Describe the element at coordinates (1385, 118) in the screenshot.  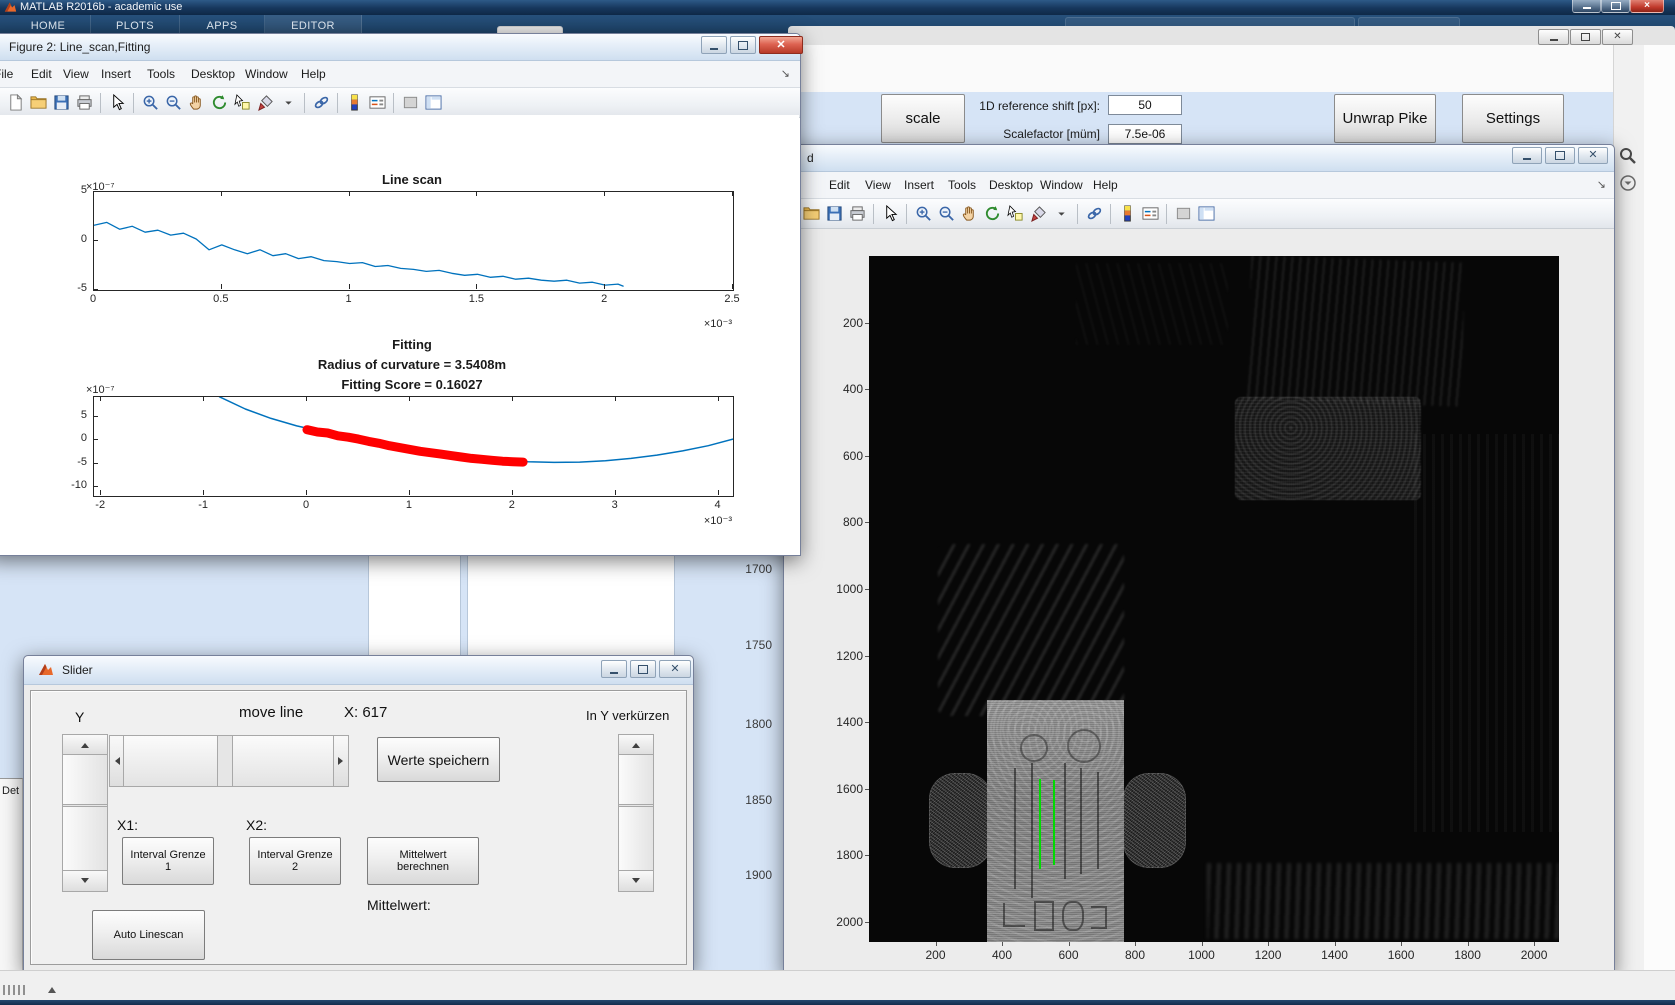
I see `unwrap-pike-button: Unwrap Pike` at that location.